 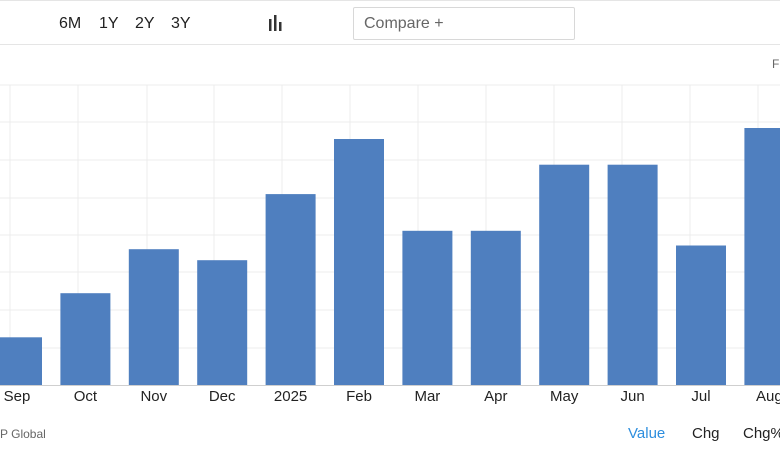 What do you see at coordinates (495, 307) in the screenshot?
I see `bar-apr` at bounding box center [495, 307].